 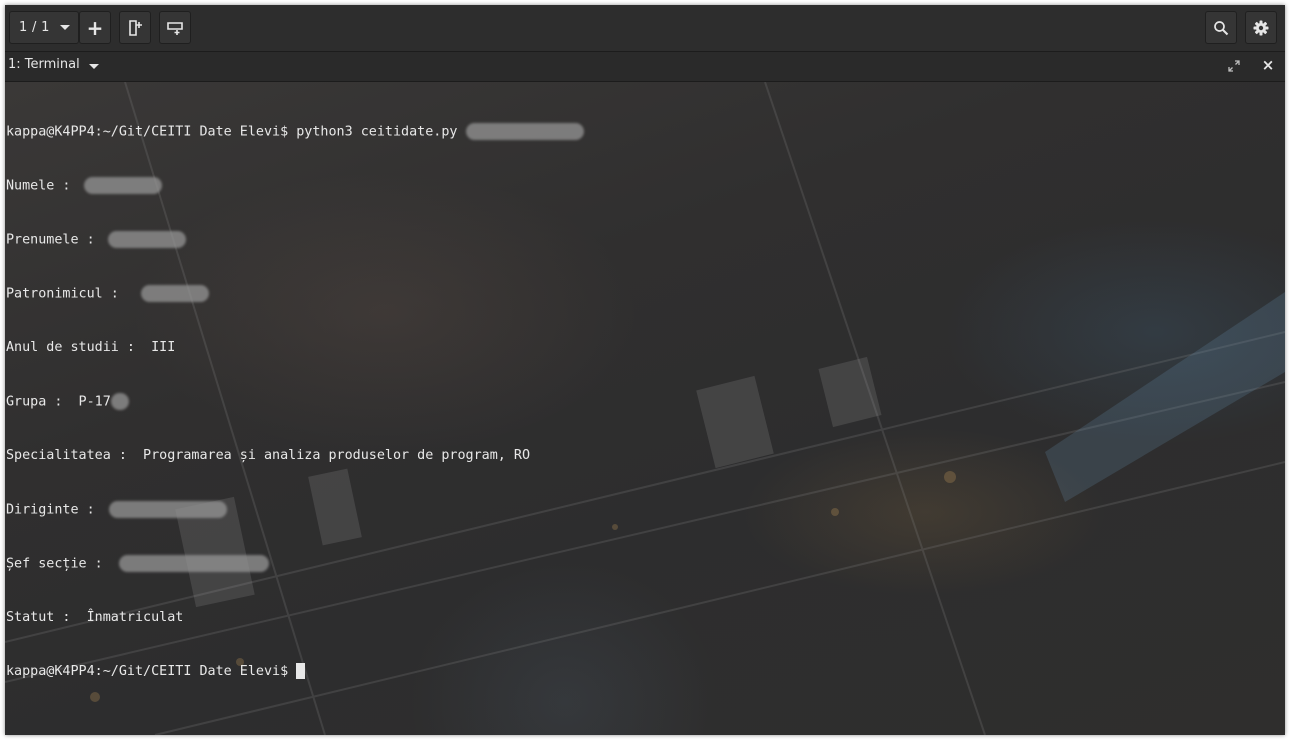 What do you see at coordinates (373, 132) in the screenshot?
I see `command-text: python3 ceitidate.py` at bounding box center [373, 132].